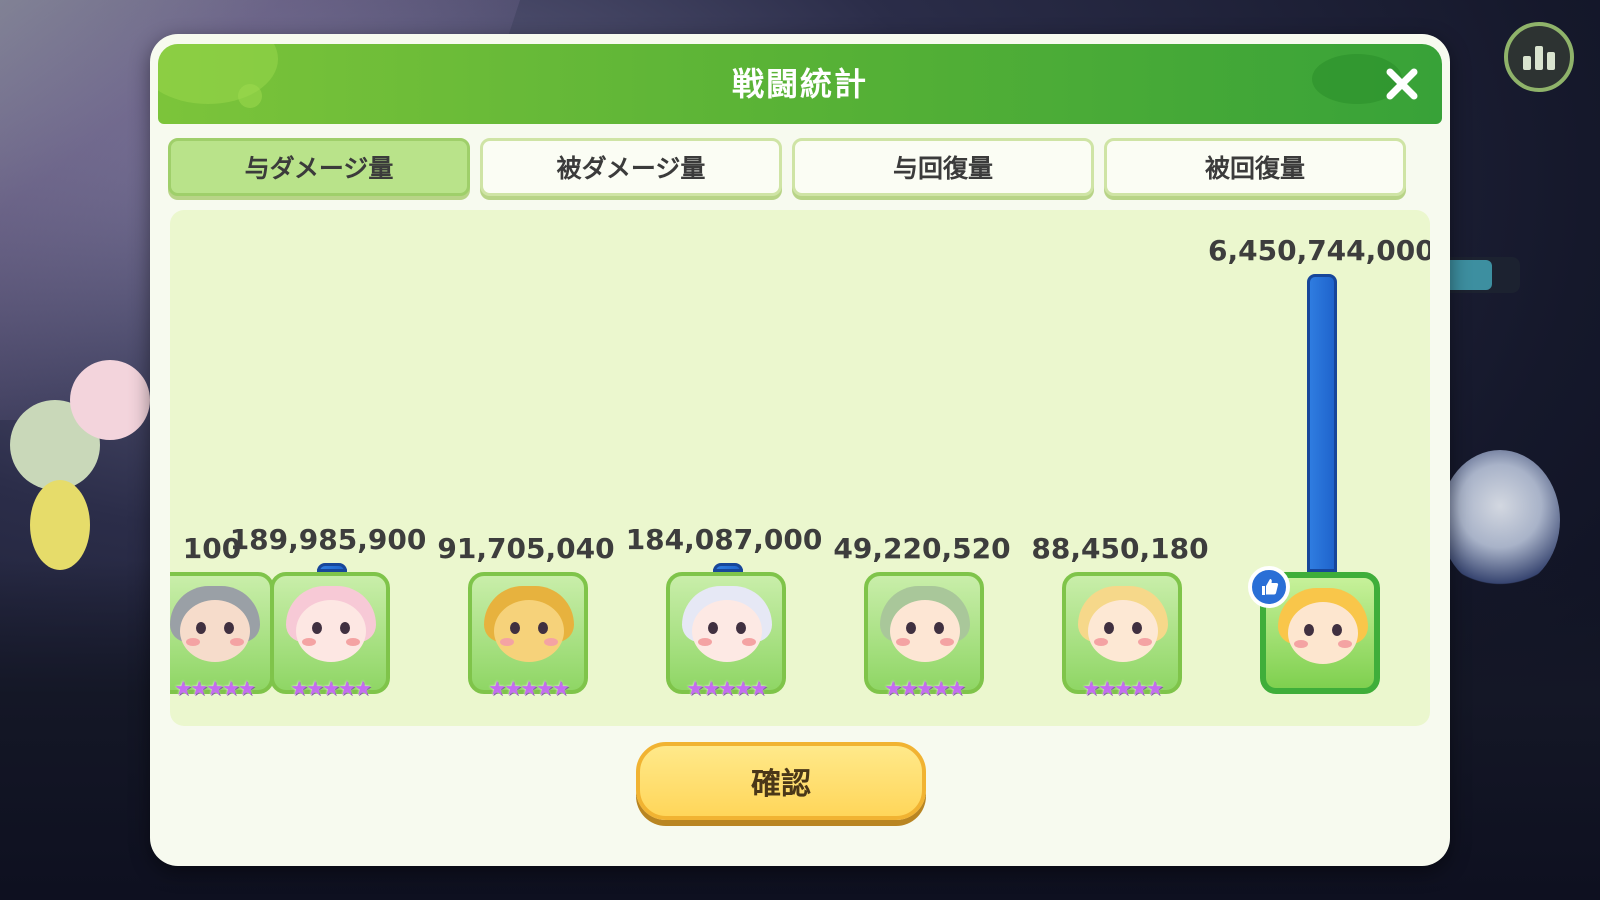 The image size is (1600, 900). I want to click on stats-toggle-button, so click(1539, 57).